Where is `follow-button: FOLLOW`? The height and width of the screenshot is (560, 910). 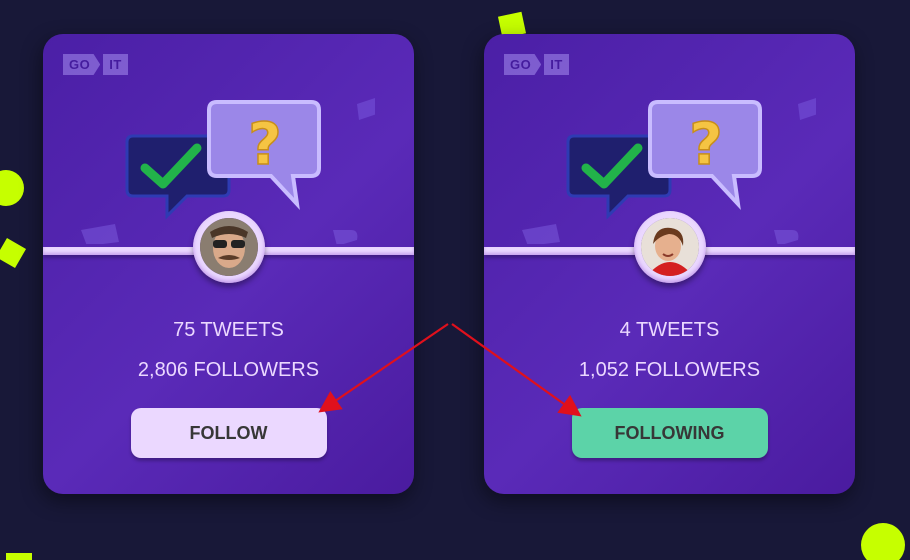
follow-button: FOLLOW is located at coordinates (228, 433).